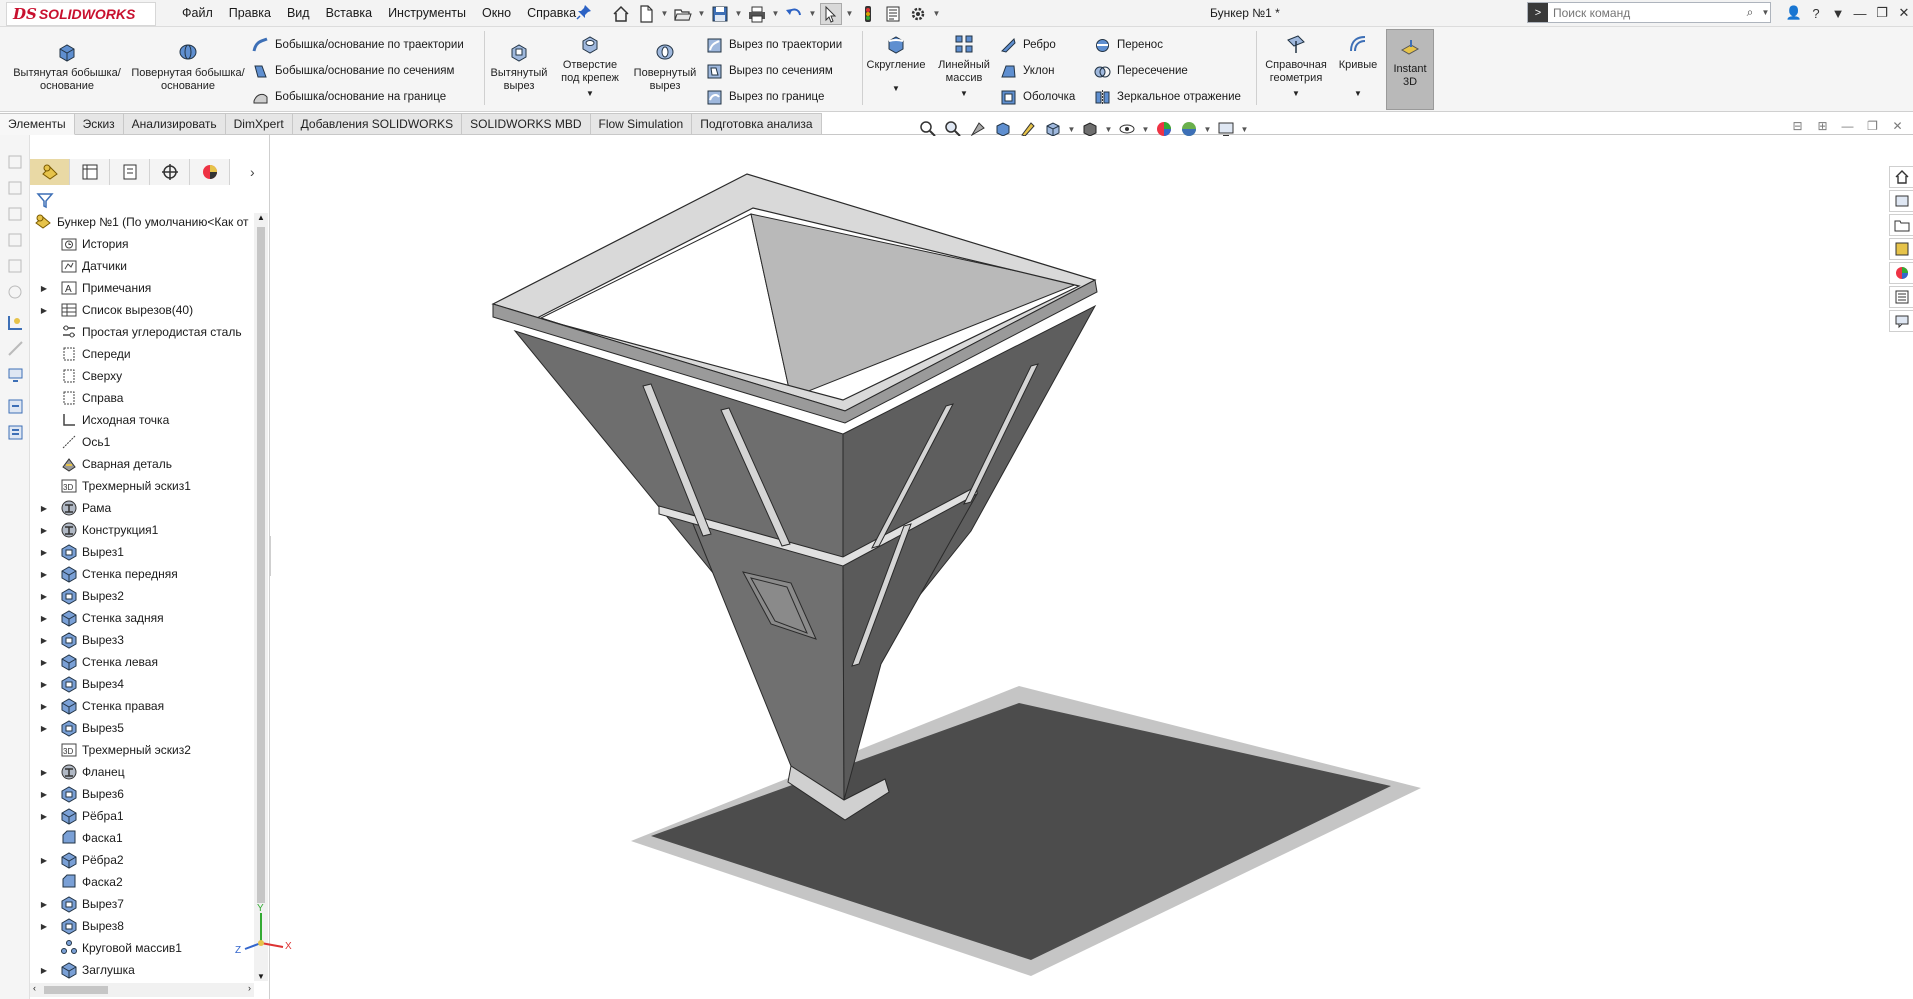 This screenshot has width=1913, height=999. What do you see at coordinates (142, 706) in the screenshot?
I see `tree-node: ▶ Стенка правая` at bounding box center [142, 706].